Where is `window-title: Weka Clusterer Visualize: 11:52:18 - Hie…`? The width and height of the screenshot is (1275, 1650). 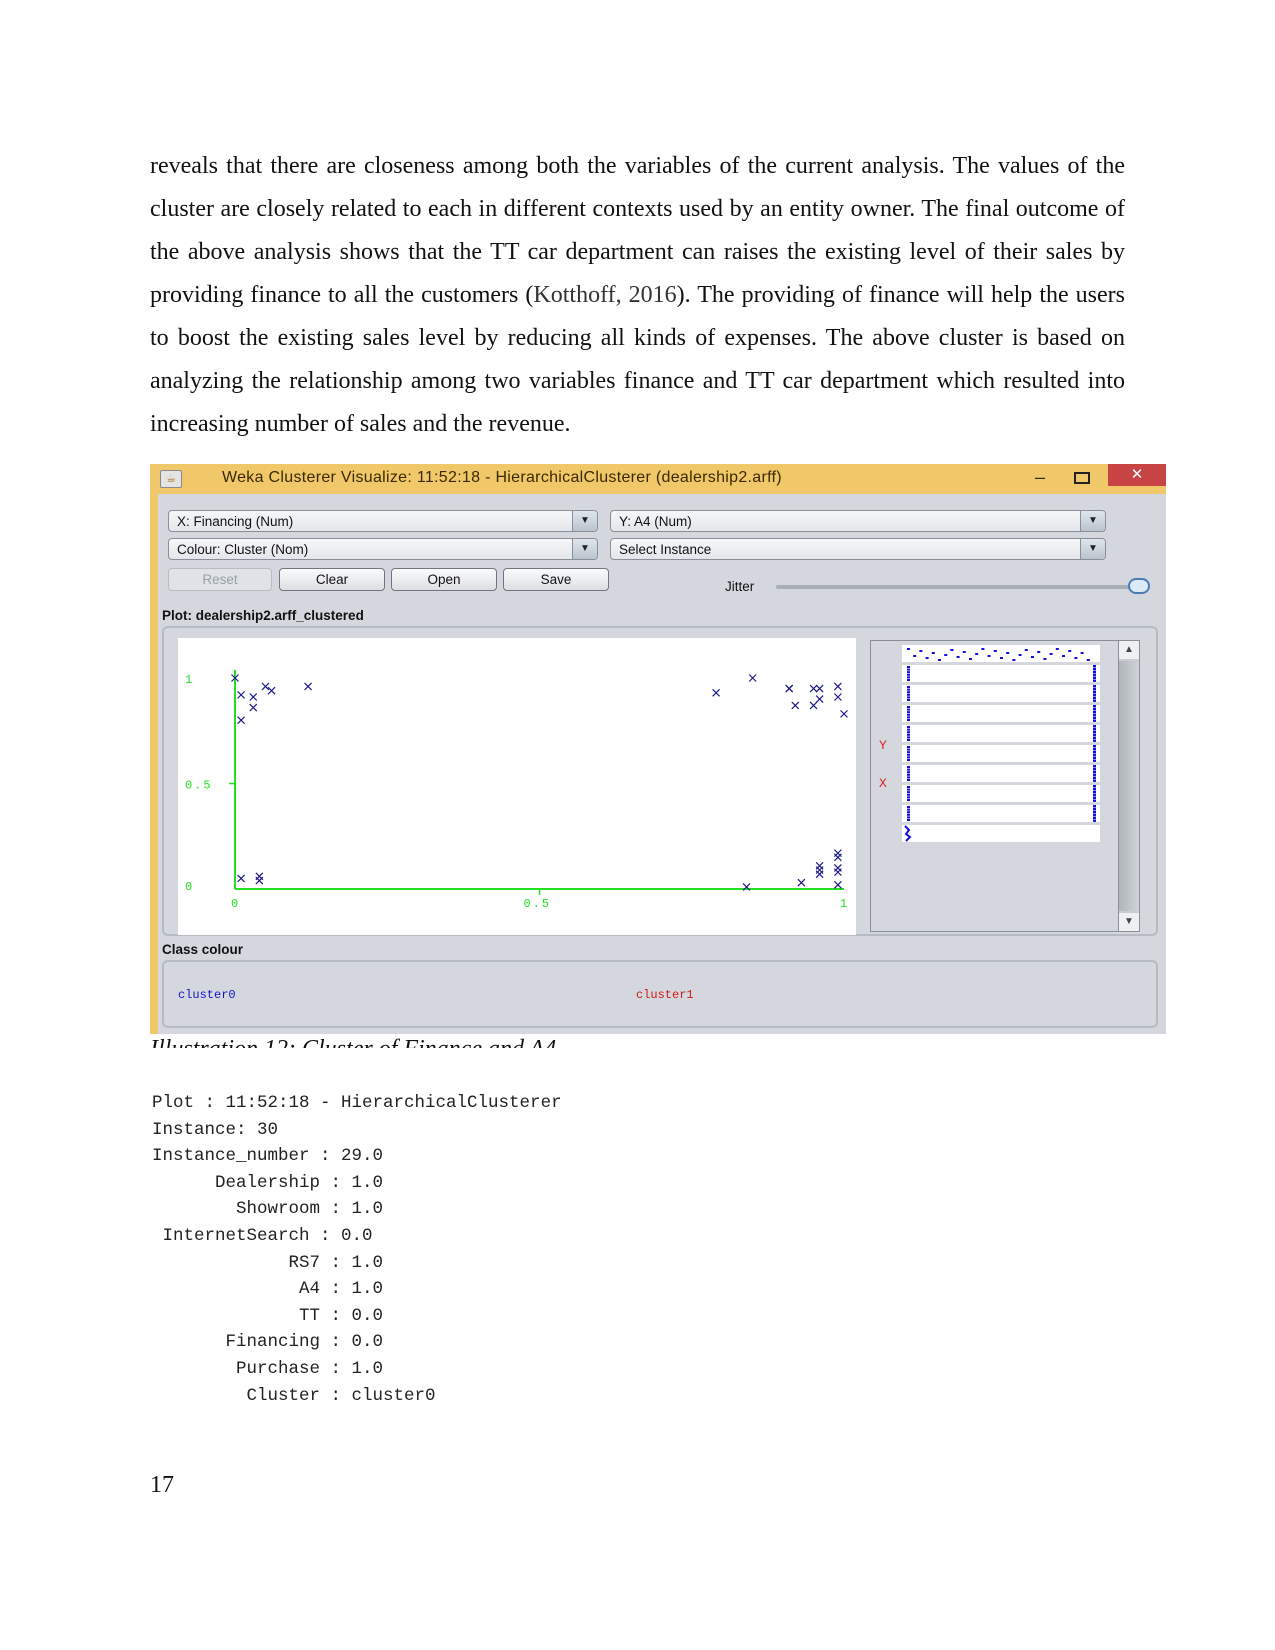 window-title: Weka Clusterer Visualize: 11:52:18 - Hie… is located at coordinates (502, 477).